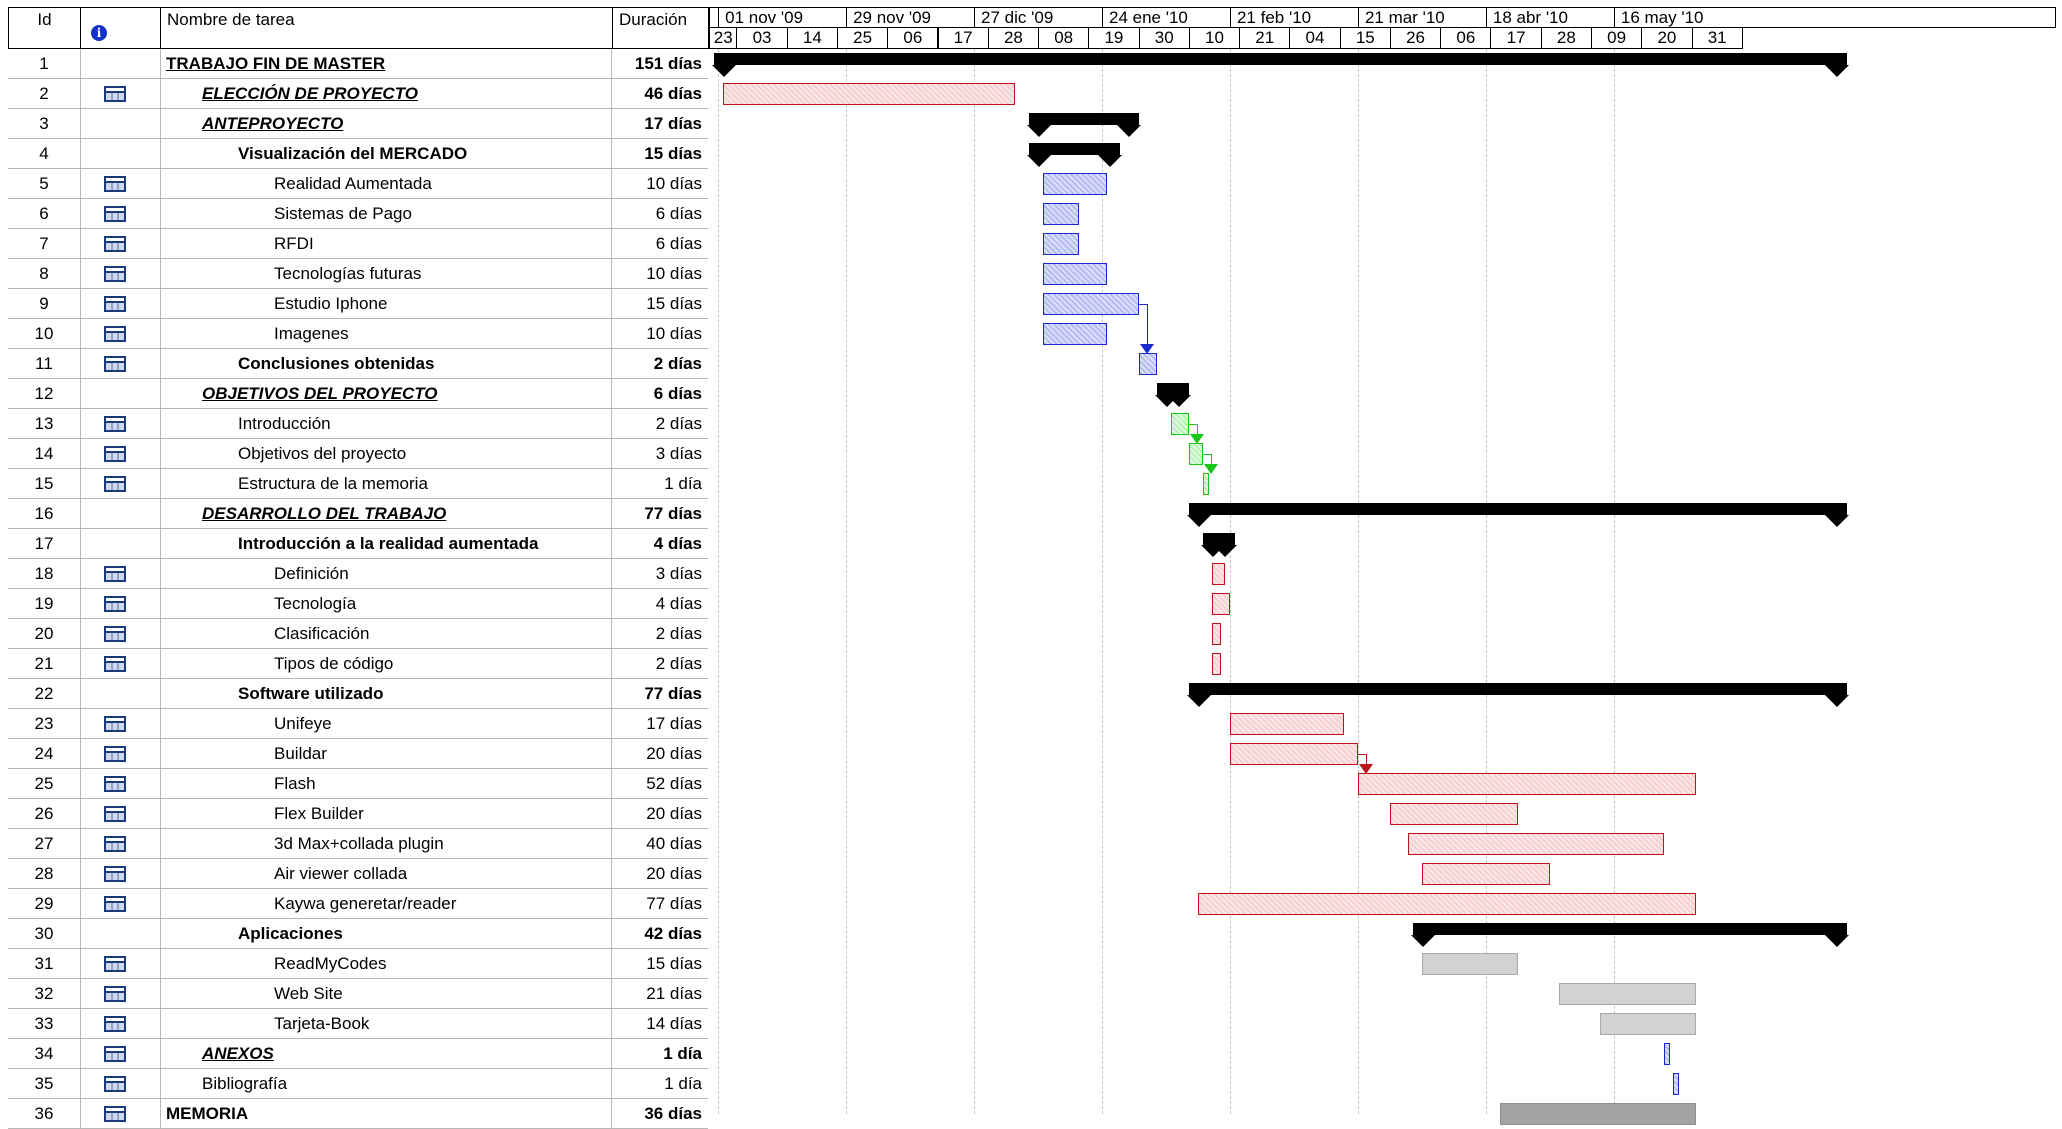  Describe the element at coordinates (386, 393) in the screenshot. I see `task-name: OBJETIVOS DEL PROYECTO` at that location.